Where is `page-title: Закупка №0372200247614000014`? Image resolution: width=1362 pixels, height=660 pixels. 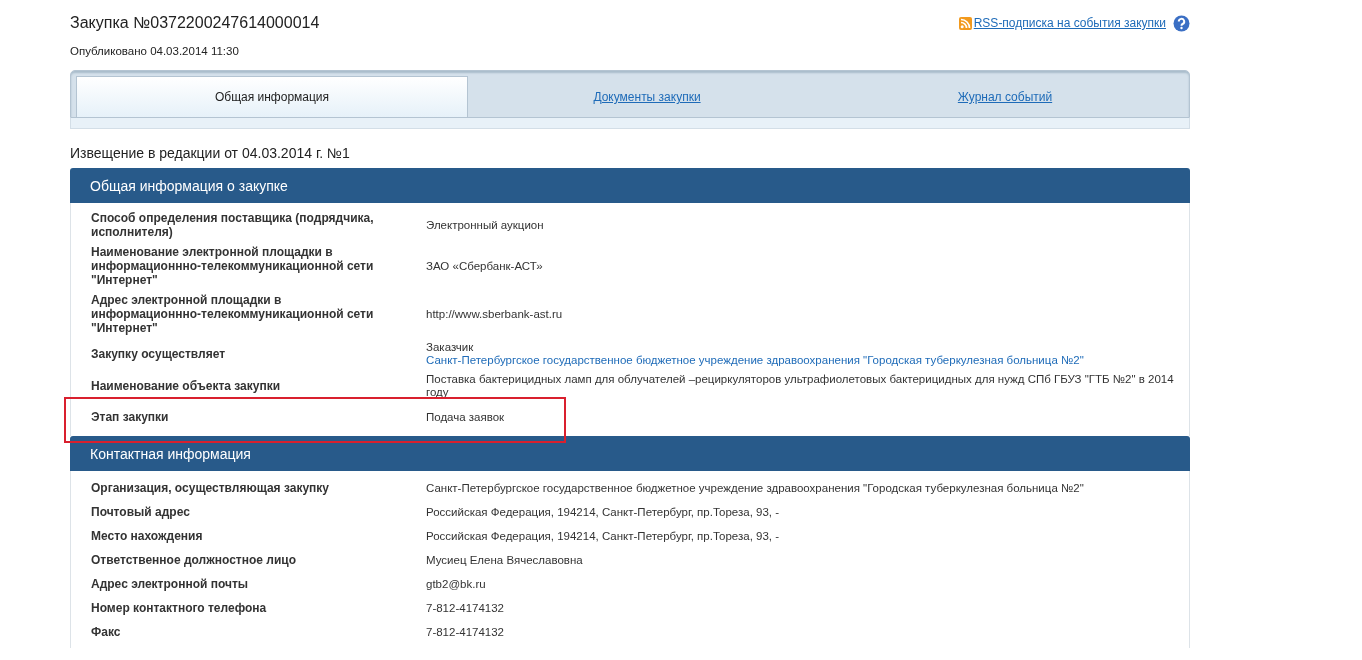 page-title: Закупка №0372200247614000014 is located at coordinates (195, 23).